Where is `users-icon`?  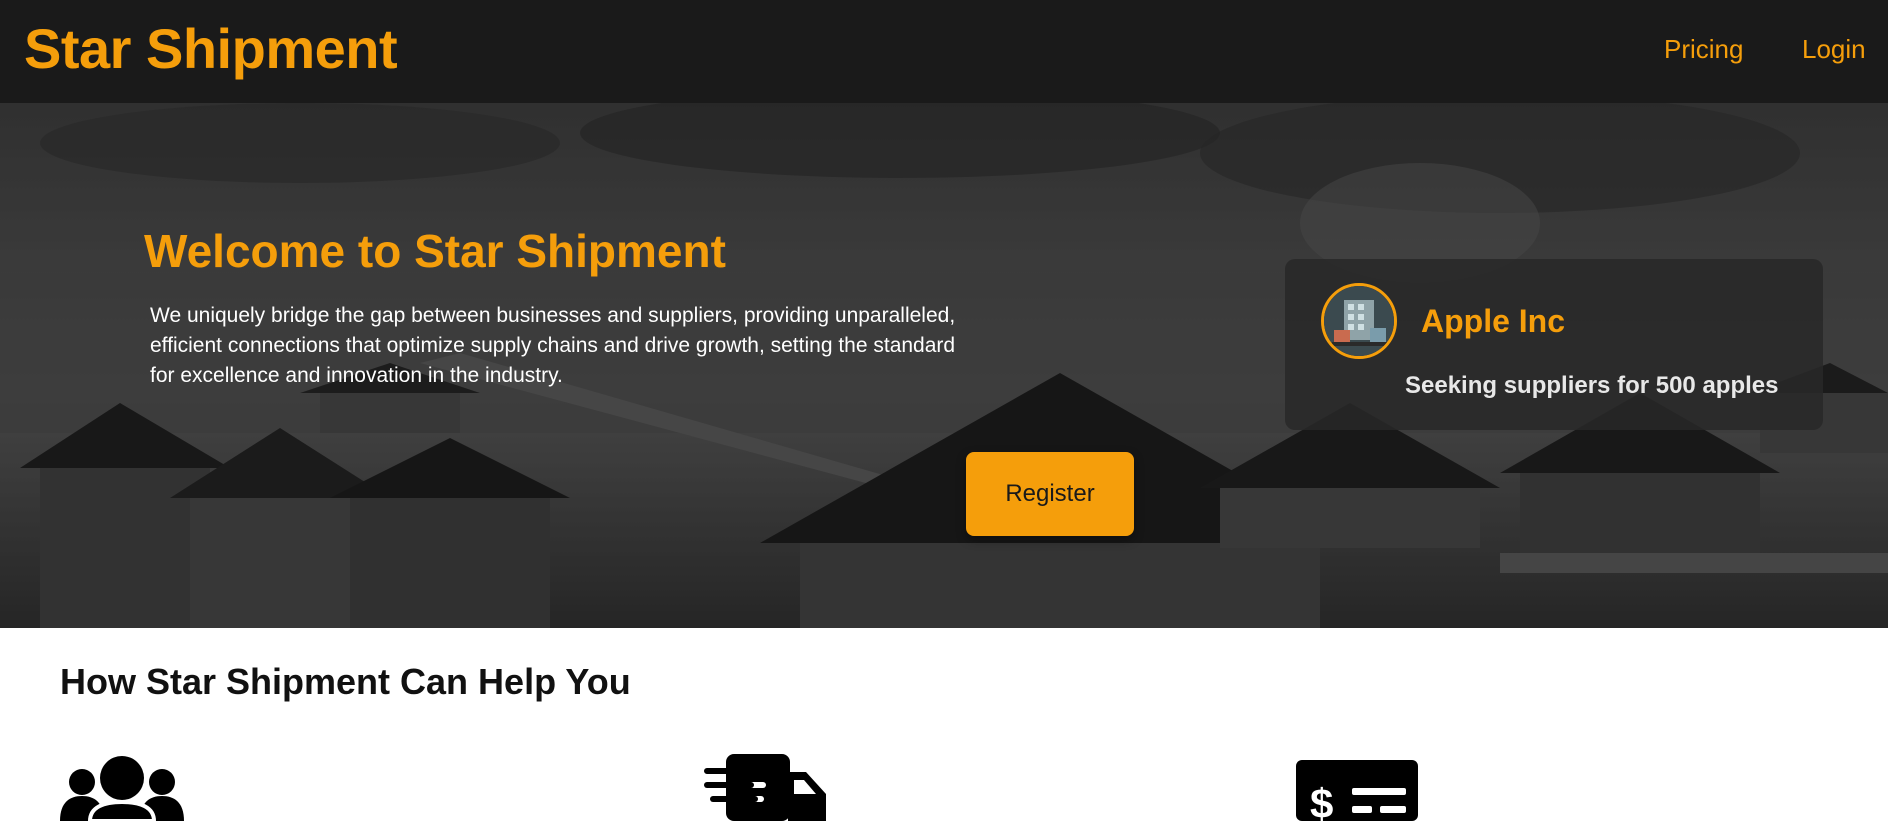
users-icon is located at coordinates (122, 788).